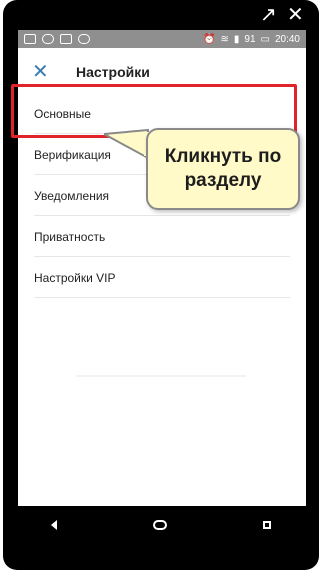 The image size is (322, 570). I want to click on callout-tooltip: Кликнуть по разделу, so click(223, 169).